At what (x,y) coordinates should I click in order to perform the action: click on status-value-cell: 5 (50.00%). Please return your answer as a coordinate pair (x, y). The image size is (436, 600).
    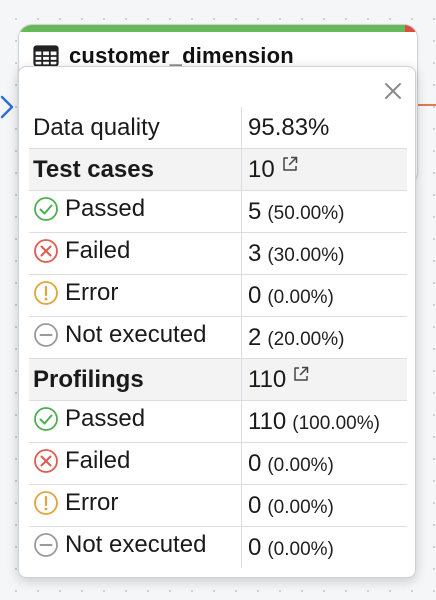
    Looking at the image, I should click on (324, 211).